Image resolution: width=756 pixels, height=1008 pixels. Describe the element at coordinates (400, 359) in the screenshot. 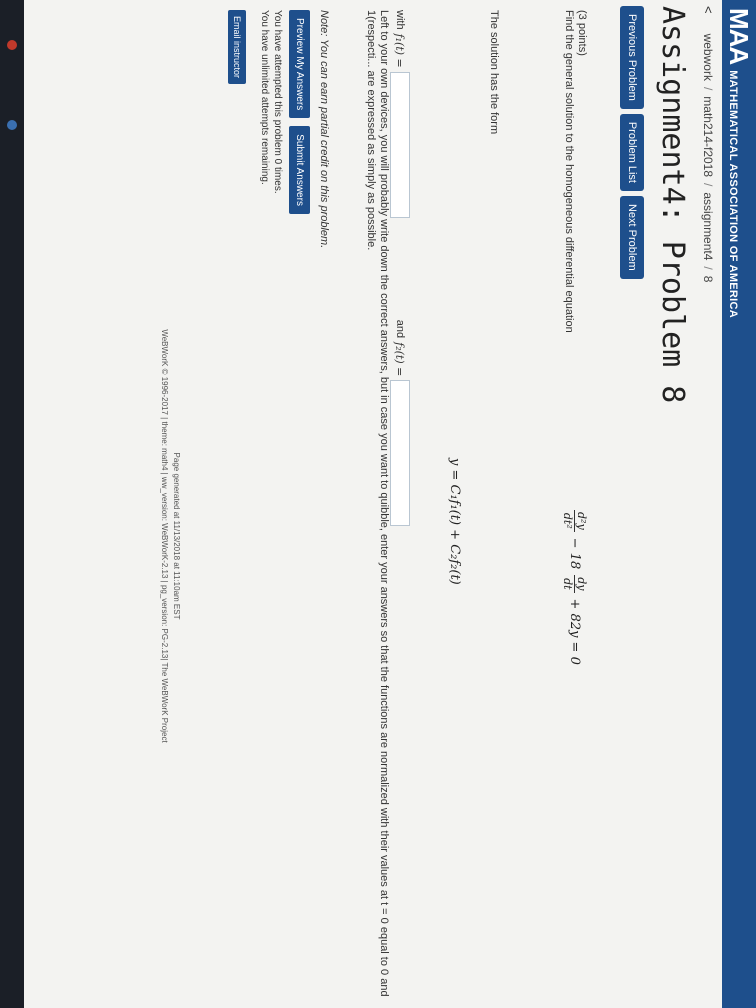

I see `f2-label: f₂(t) =` at that location.